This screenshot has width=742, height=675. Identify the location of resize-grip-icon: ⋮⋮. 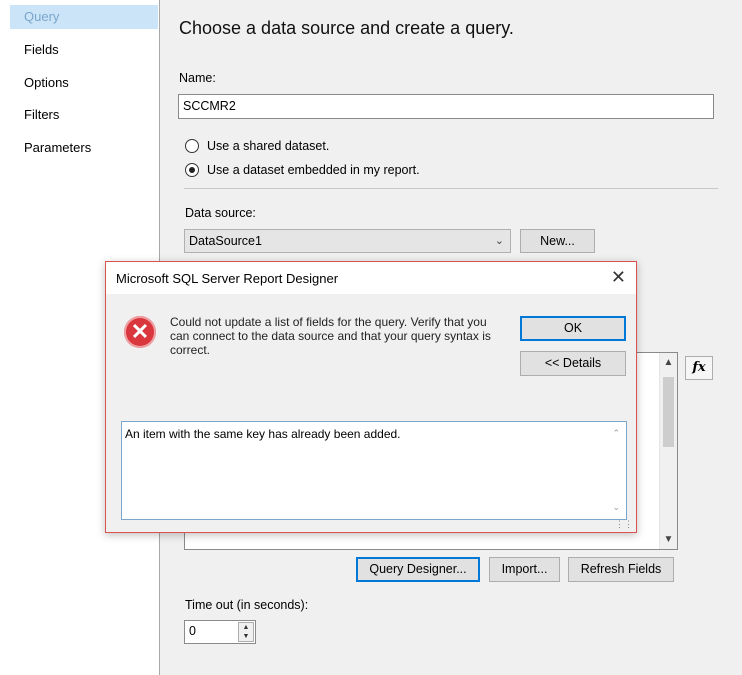
(624, 524).